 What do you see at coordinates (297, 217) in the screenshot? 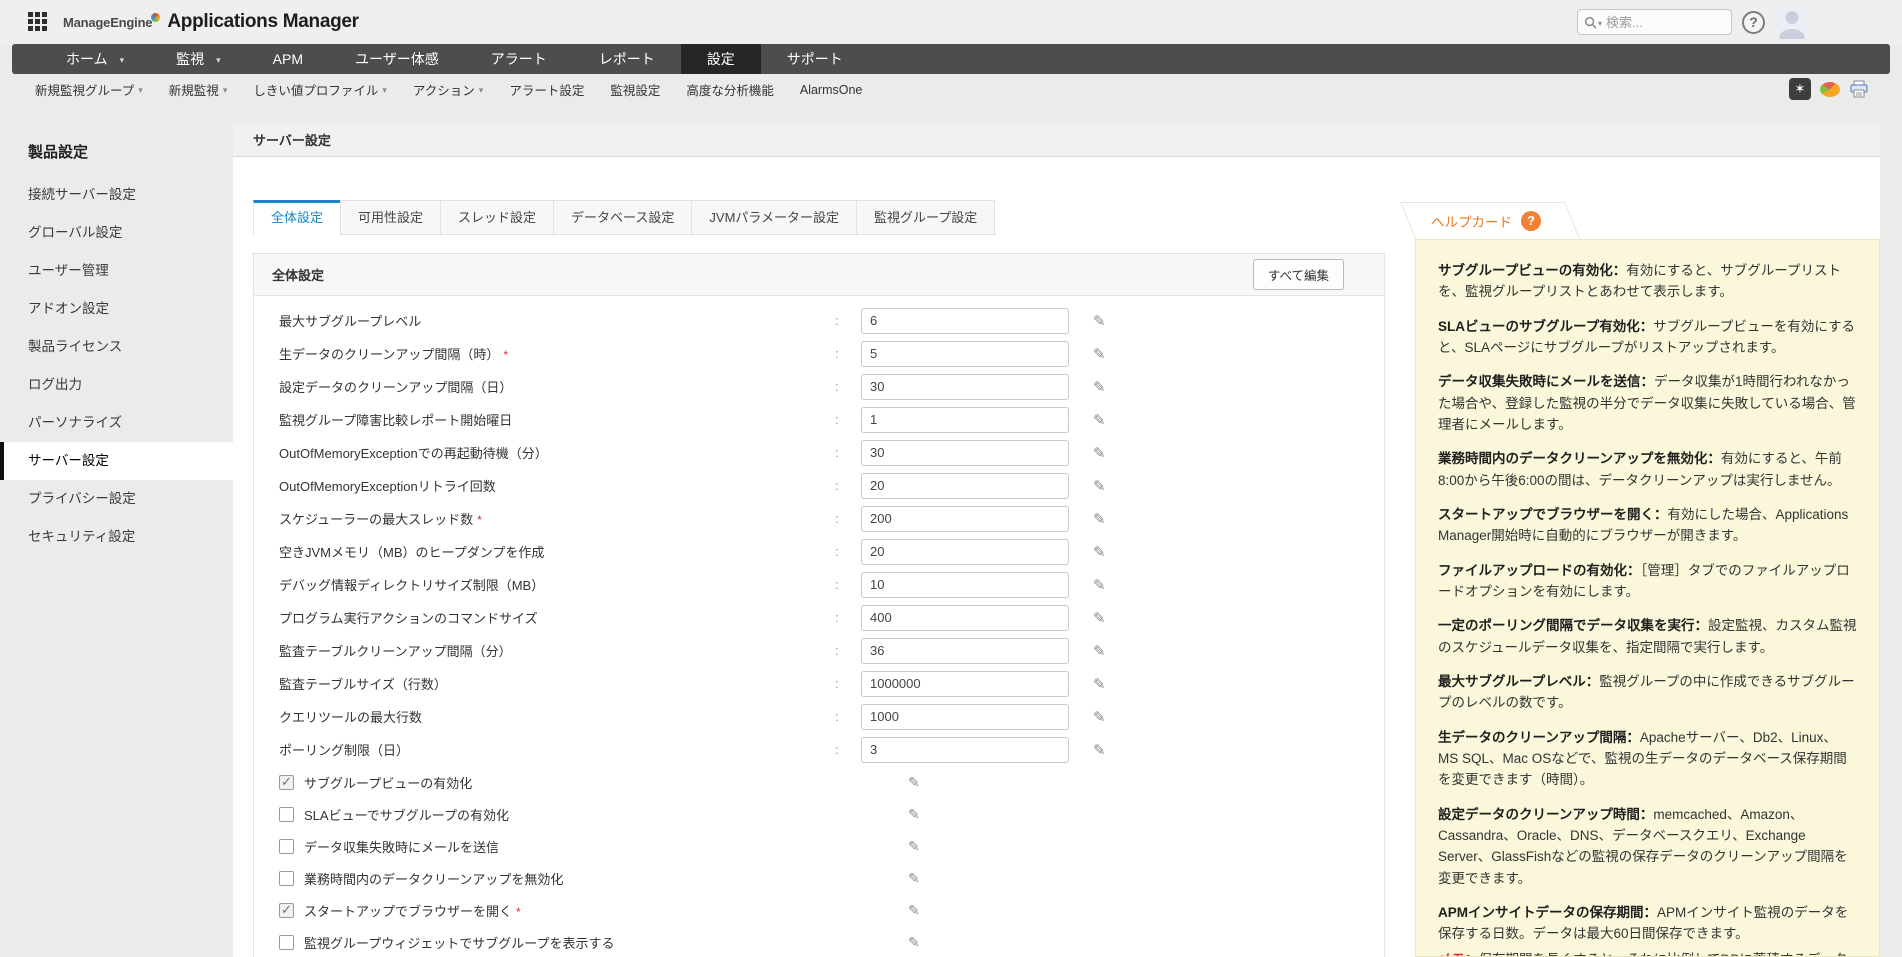
I see `tab-global-settings: 全体設定` at bounding box center [297, 217].